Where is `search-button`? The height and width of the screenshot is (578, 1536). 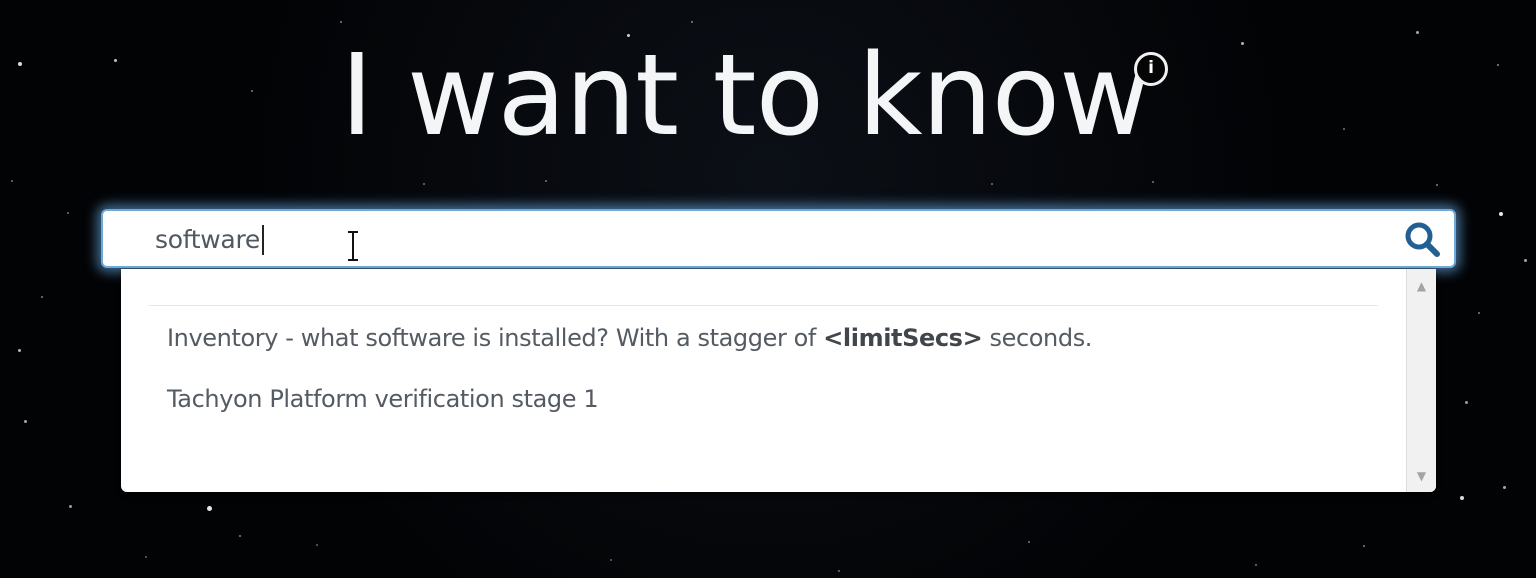
search-button is located at coordinates (1424, 240).